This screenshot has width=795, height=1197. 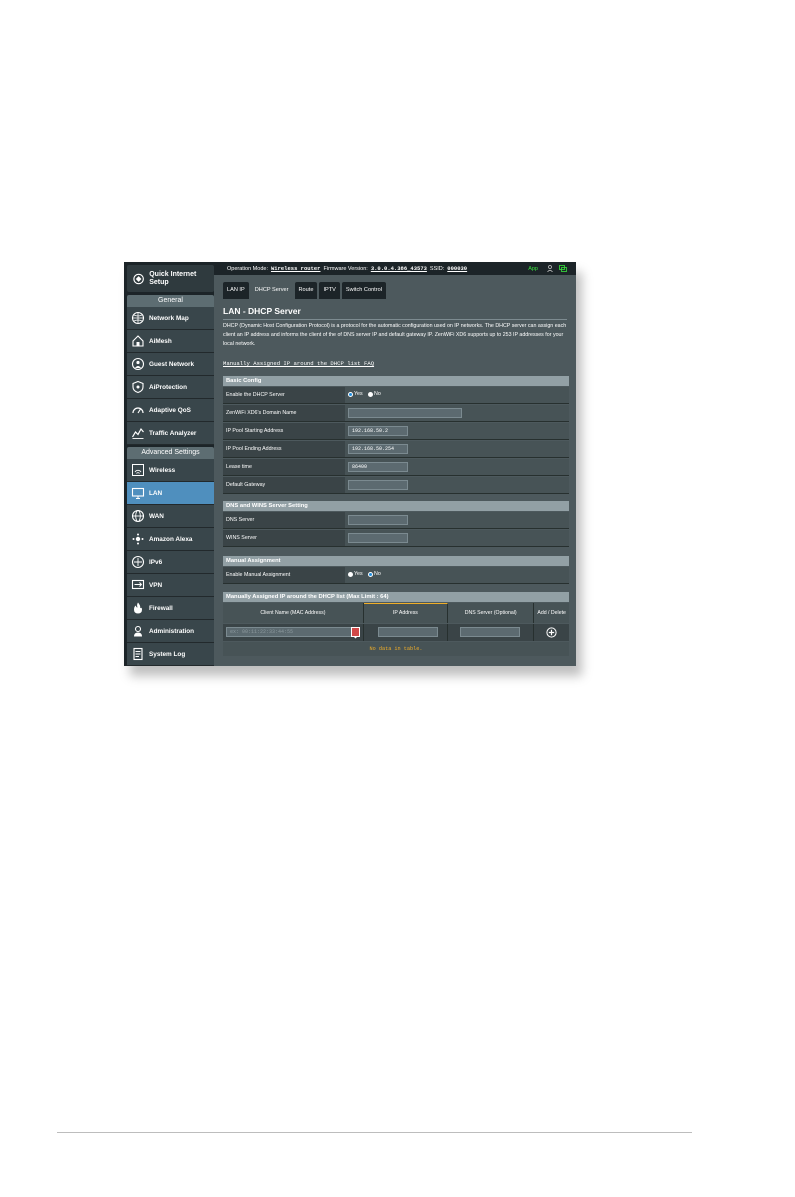 I want to click on quick-internet-setup-button: Quick Internet Setup, so click(x=170, y=278).